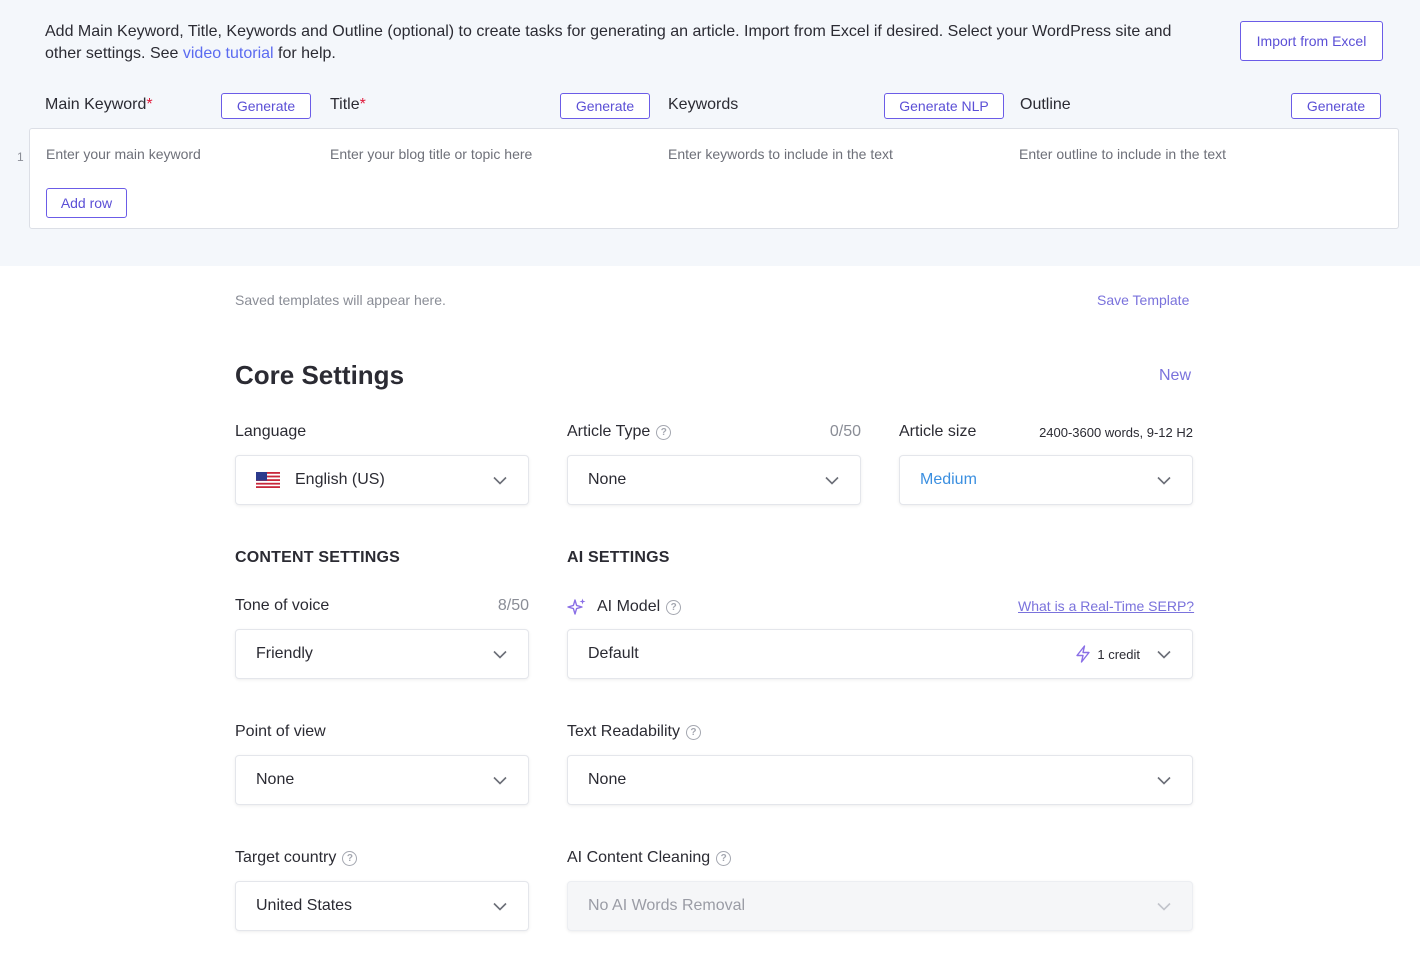  What do you see at coordinates (345, 104) in the screenshot?
I see `title-label-text: Title` at bounding box center [345, 104].